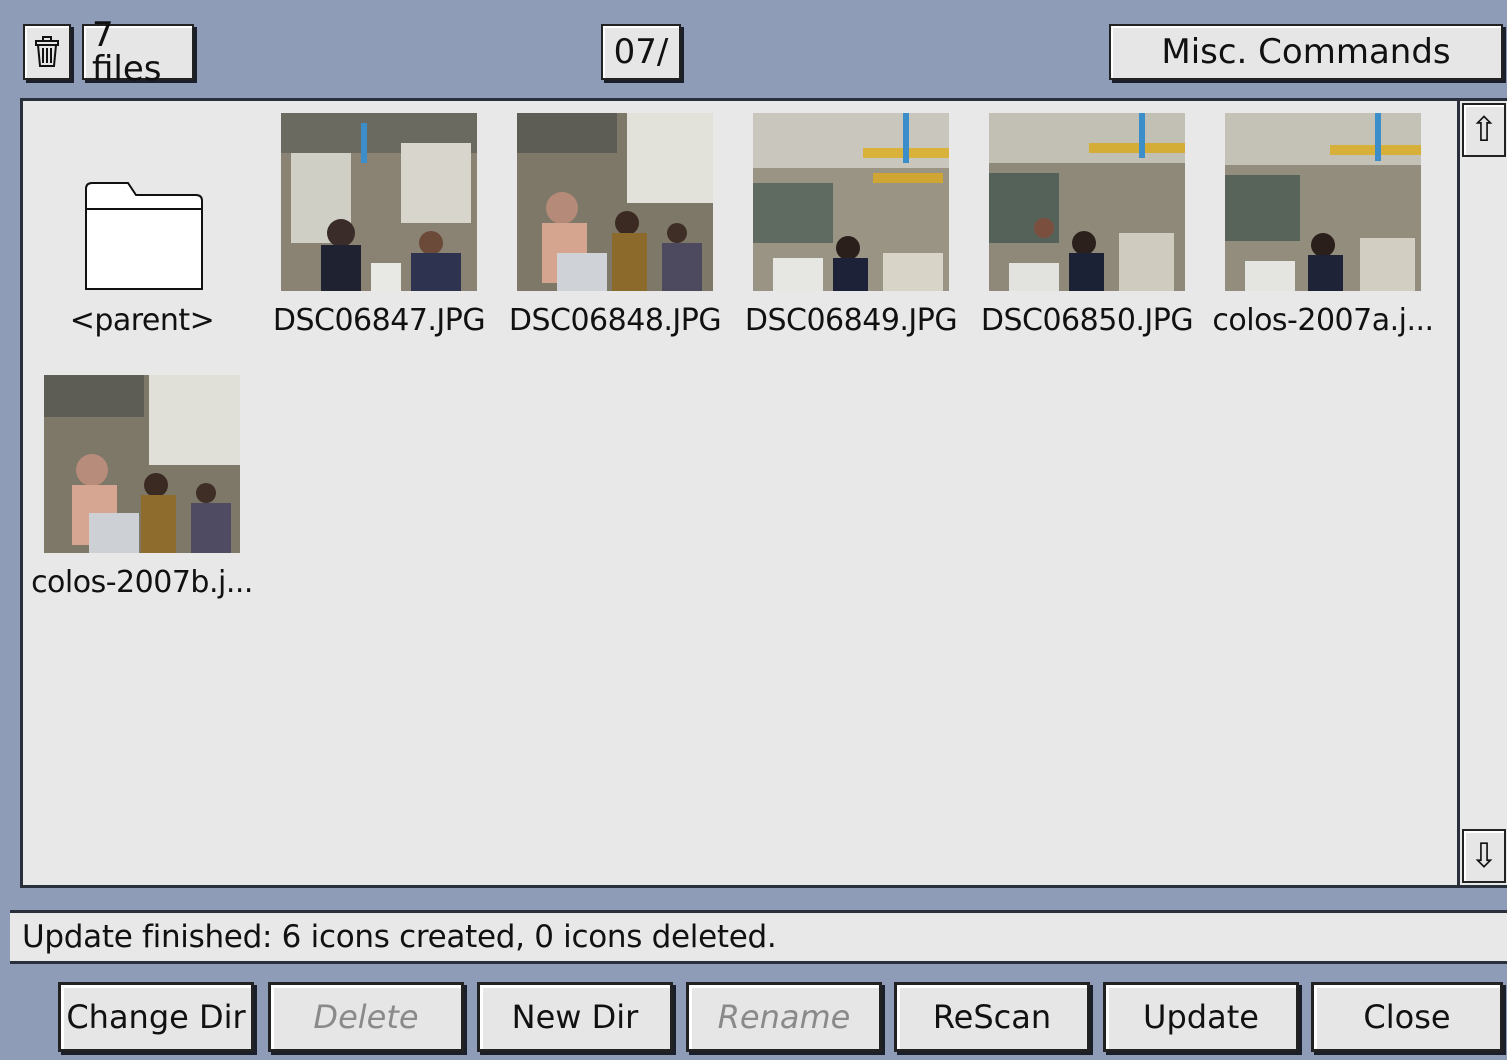  I want to click on file-name: <parent>, so click(142, 320).